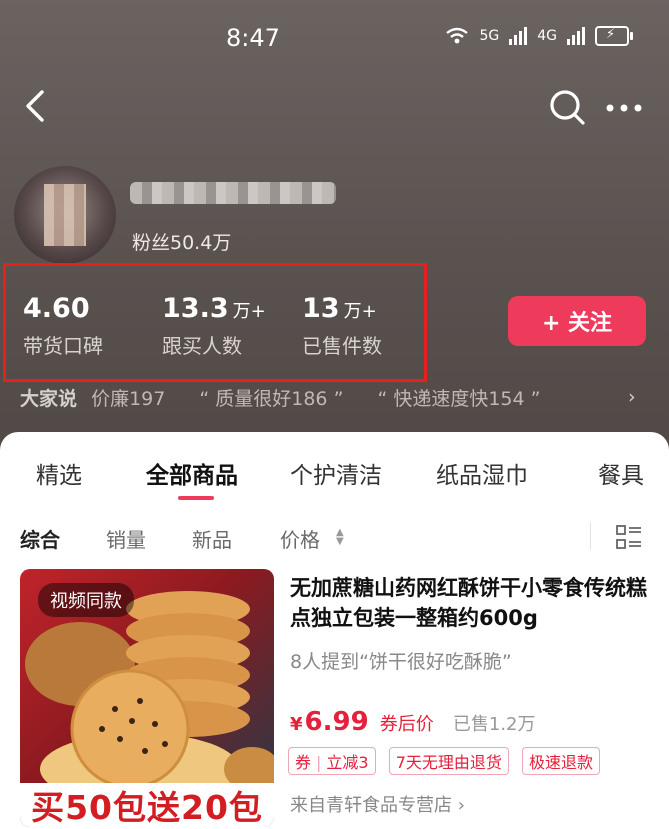 The width and height of the screenshot is (669, 829). I want to click on back-arrow-icon, so click(38, 106).